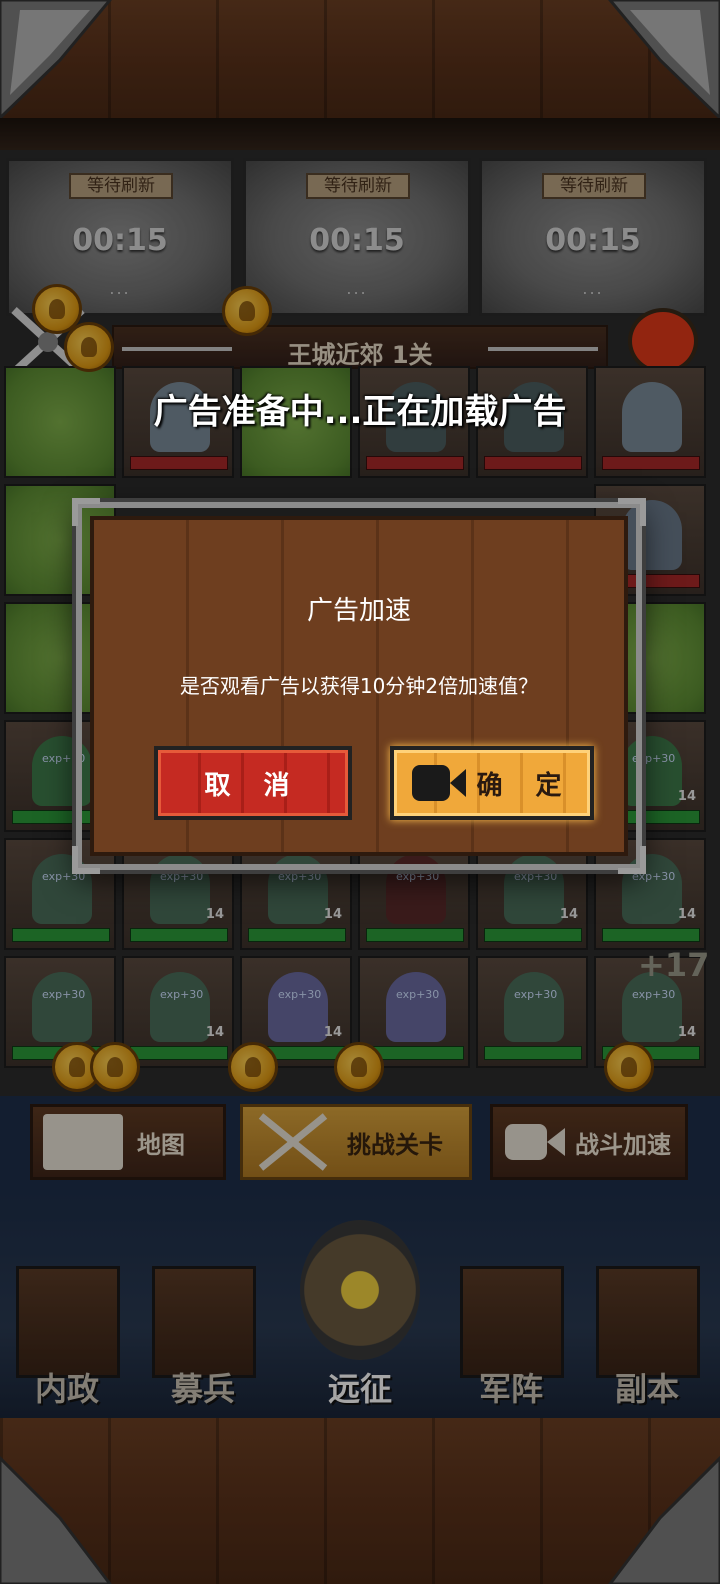 The width and height of the screenshot is (720, 1584). I want to click on battle-speed-button: 战斗加速, so click(589, 1142).